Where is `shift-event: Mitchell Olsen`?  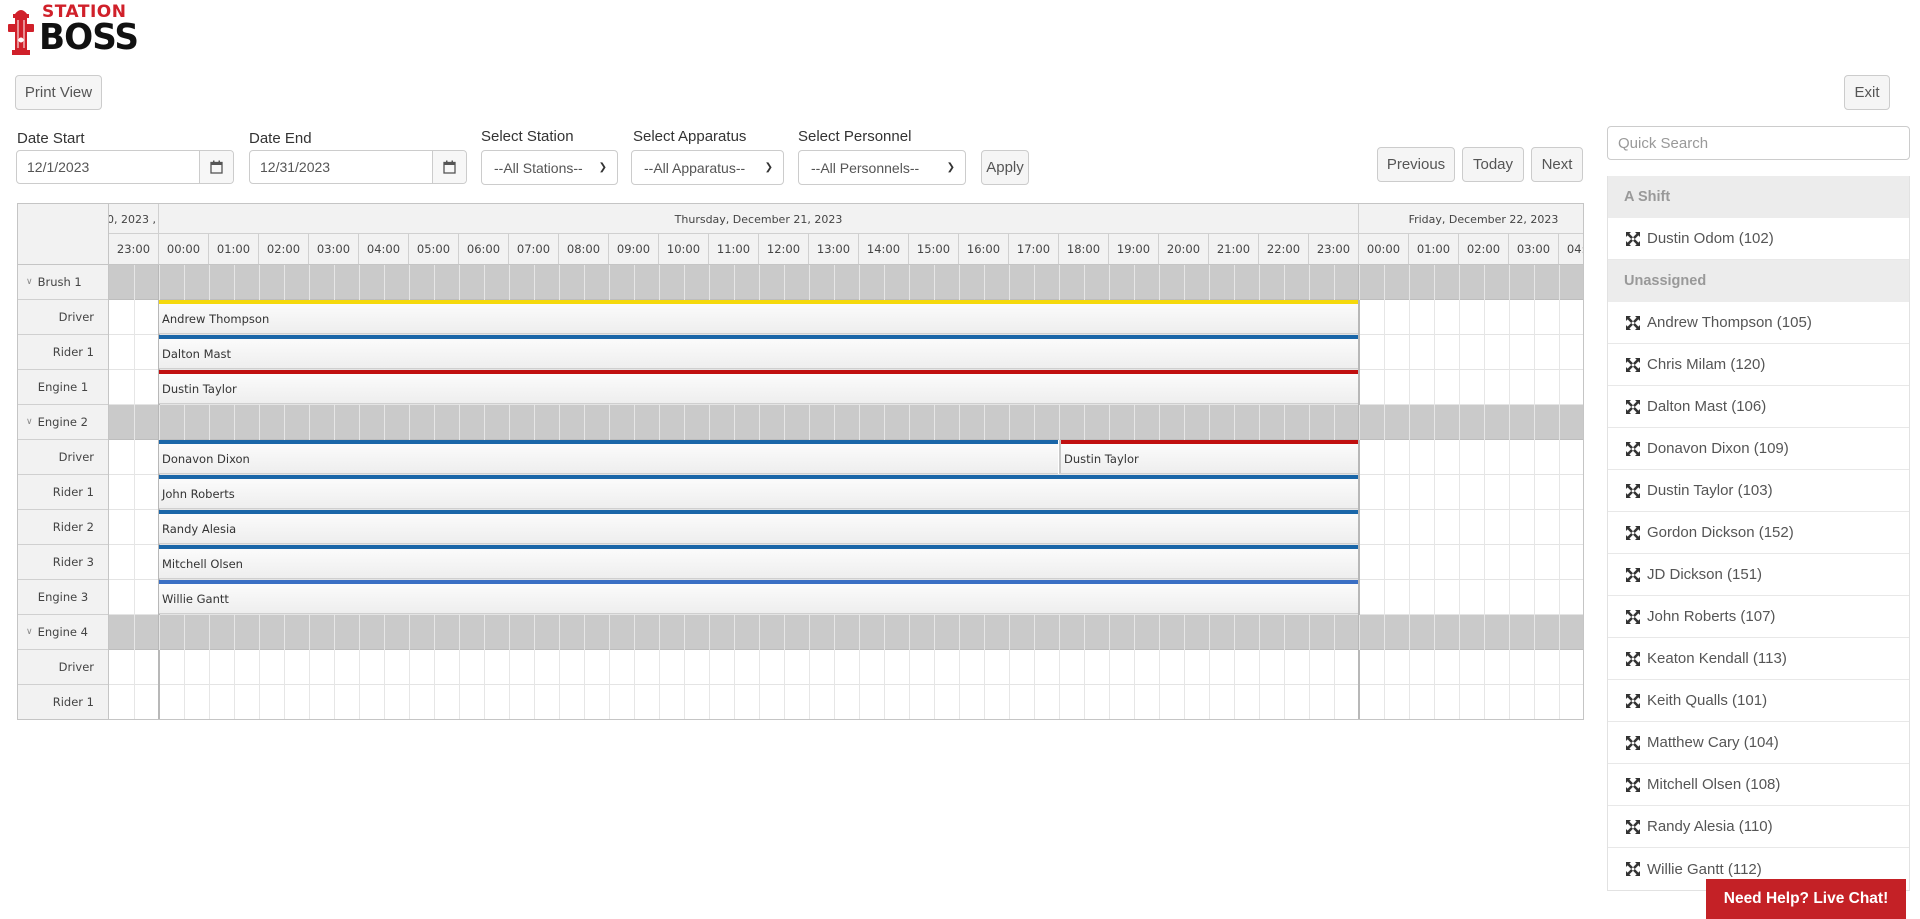
shift-event: Mitchell Olsen is located at coordinates (758, 562).